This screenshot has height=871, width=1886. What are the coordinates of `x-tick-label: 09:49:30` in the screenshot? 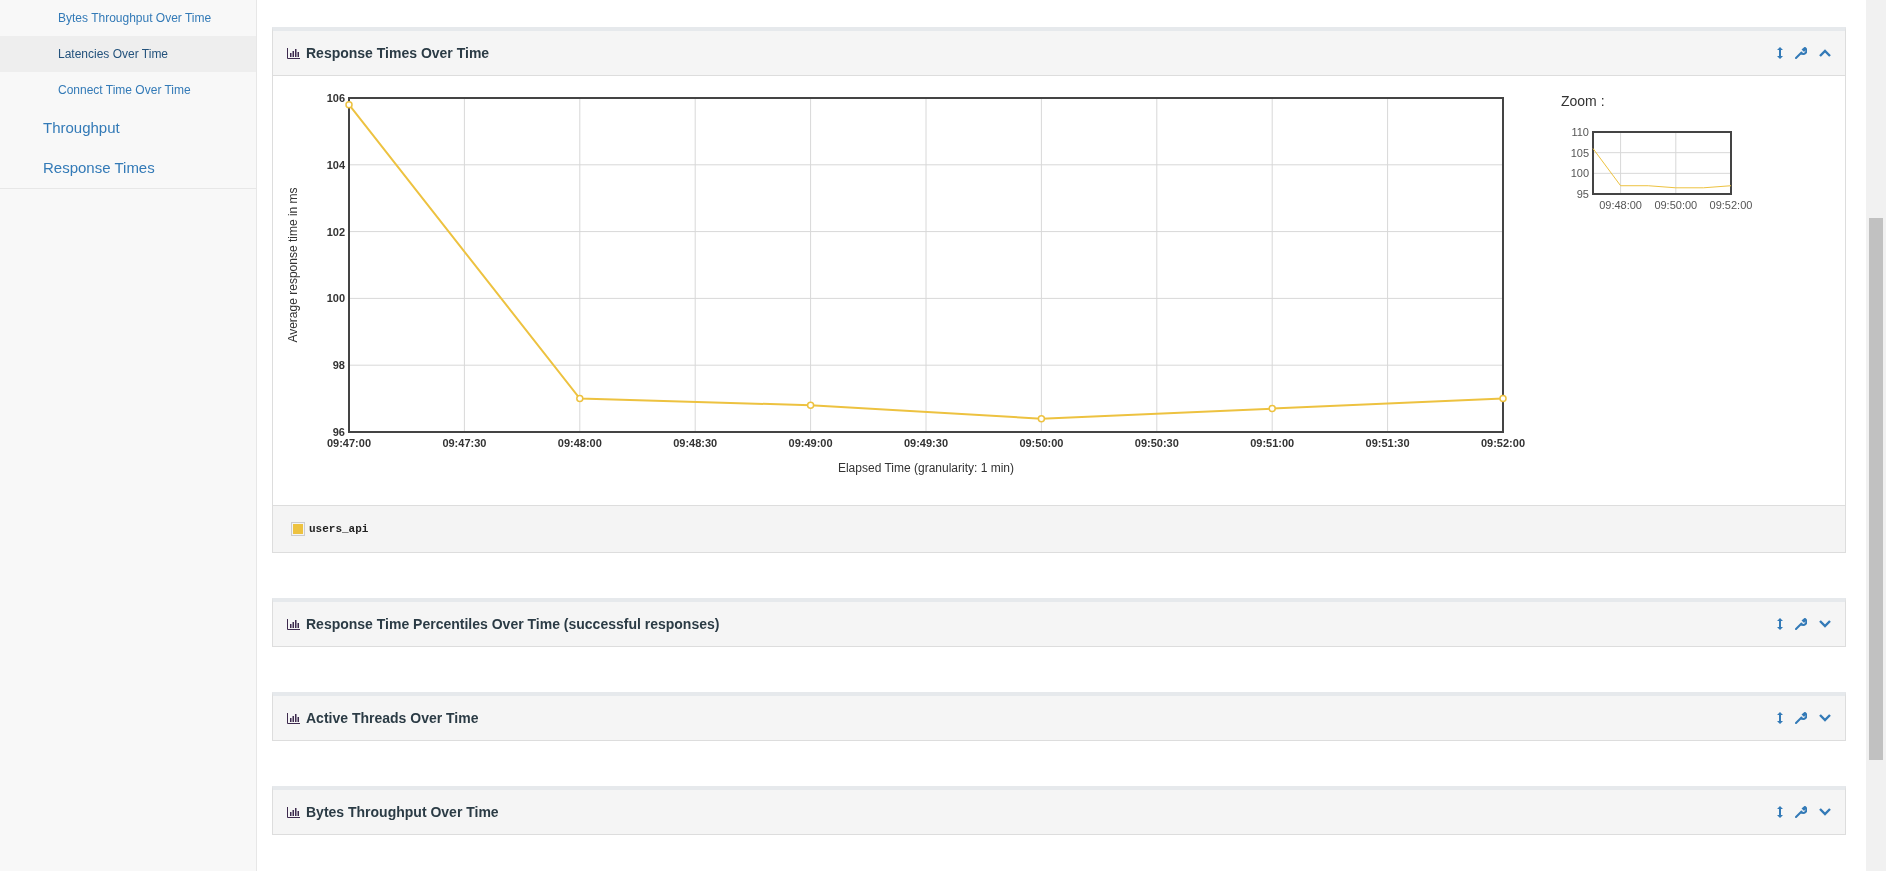 It's located at (926, 443).